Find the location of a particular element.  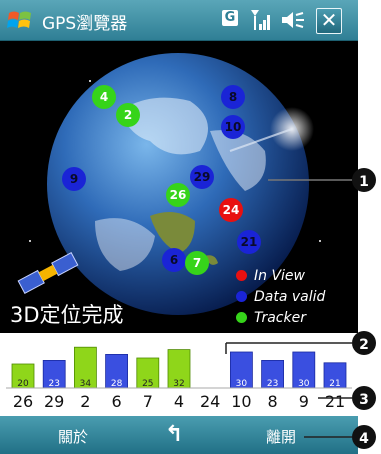

callout-1: 1 is located at coordinates (364, 182).